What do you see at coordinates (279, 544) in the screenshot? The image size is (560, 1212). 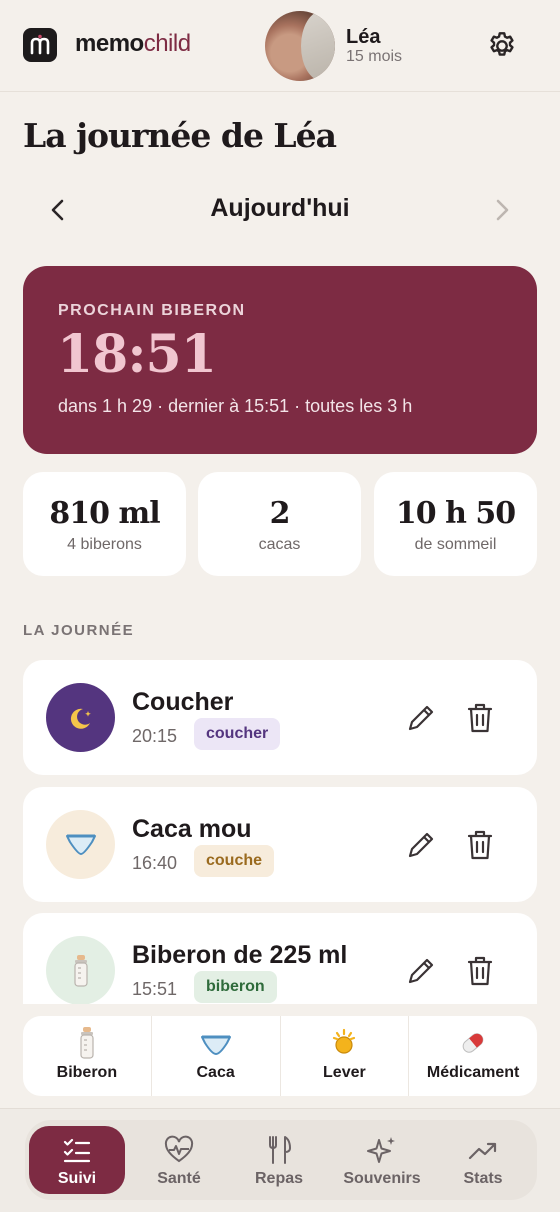 I see `stat-label: cacas` at bounding box center [279, 544].